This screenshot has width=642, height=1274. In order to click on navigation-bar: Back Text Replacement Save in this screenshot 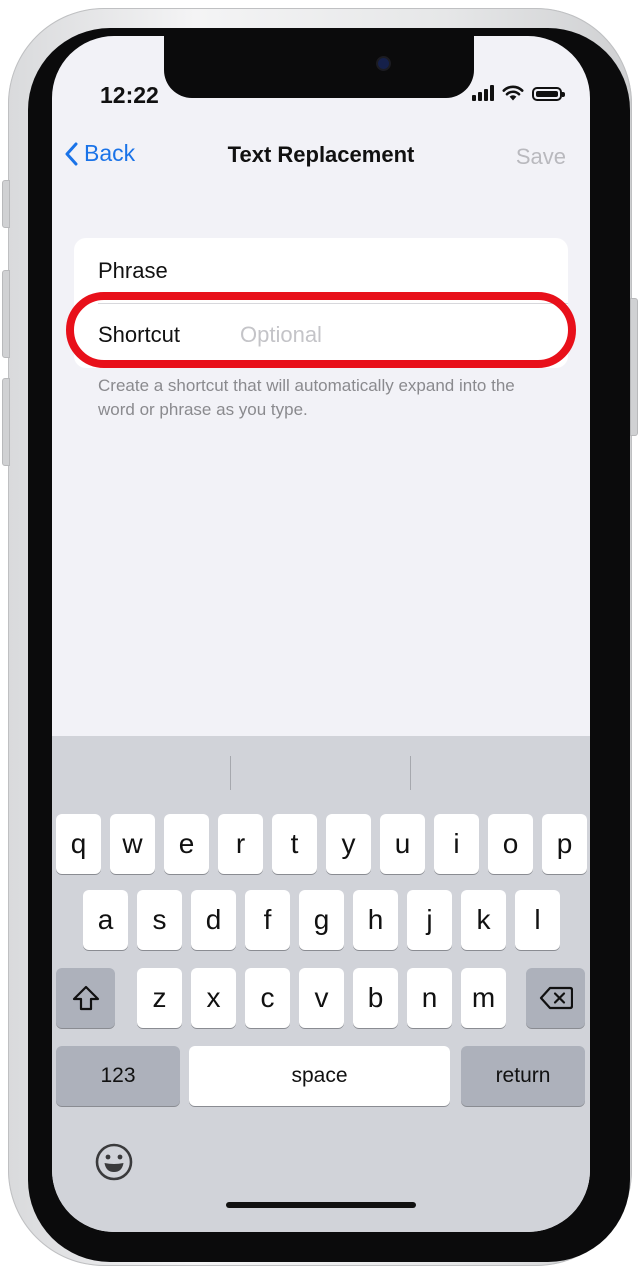, I will do `click(321, 158)`.